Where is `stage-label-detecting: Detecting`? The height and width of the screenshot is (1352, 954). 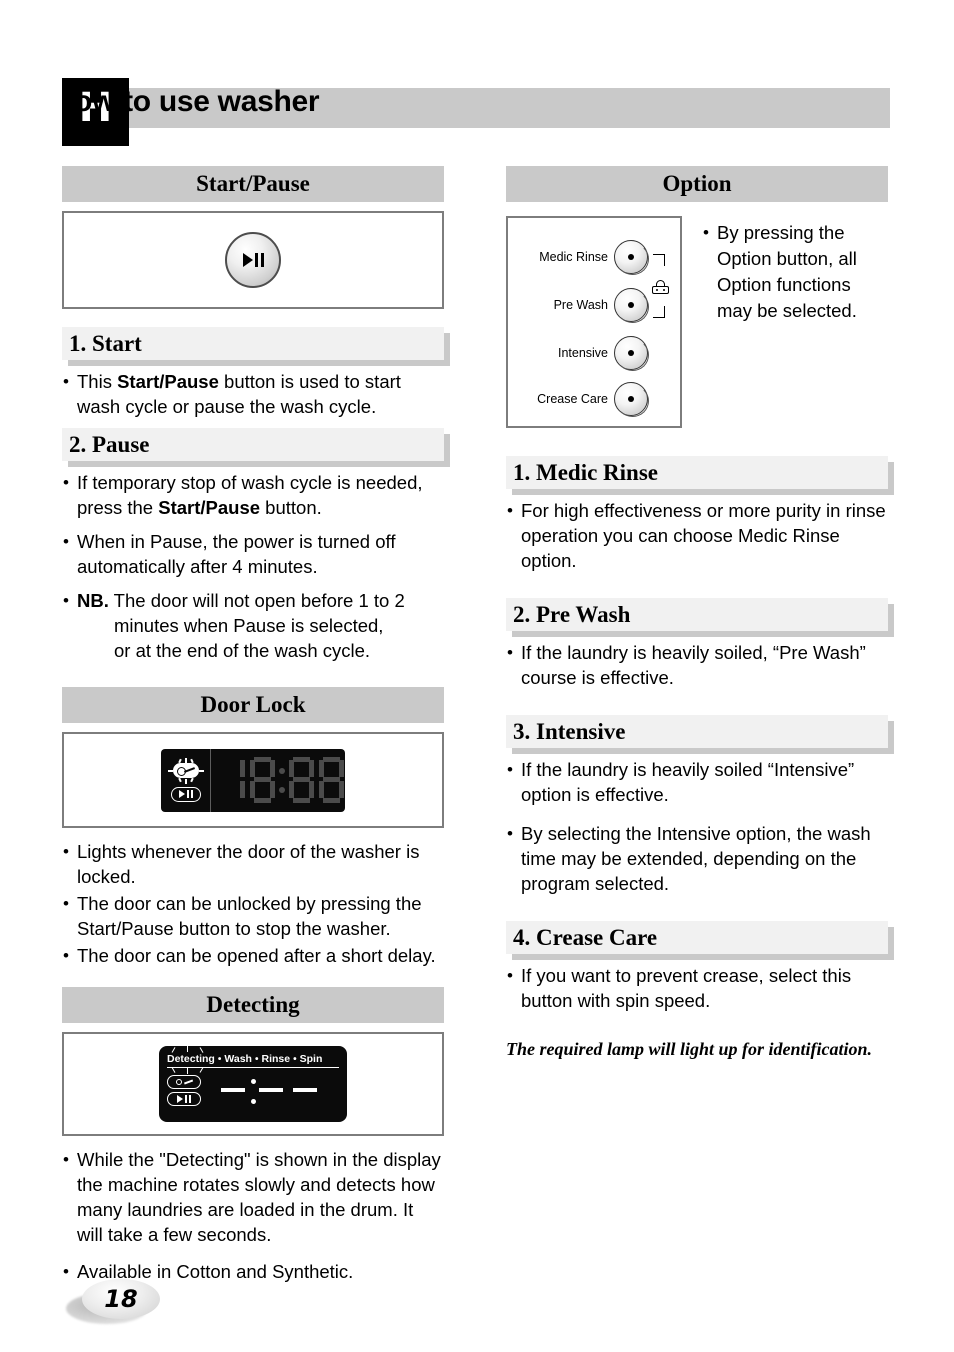
stage-label-detecting: Detecting is located at coordinates (191, 1059).